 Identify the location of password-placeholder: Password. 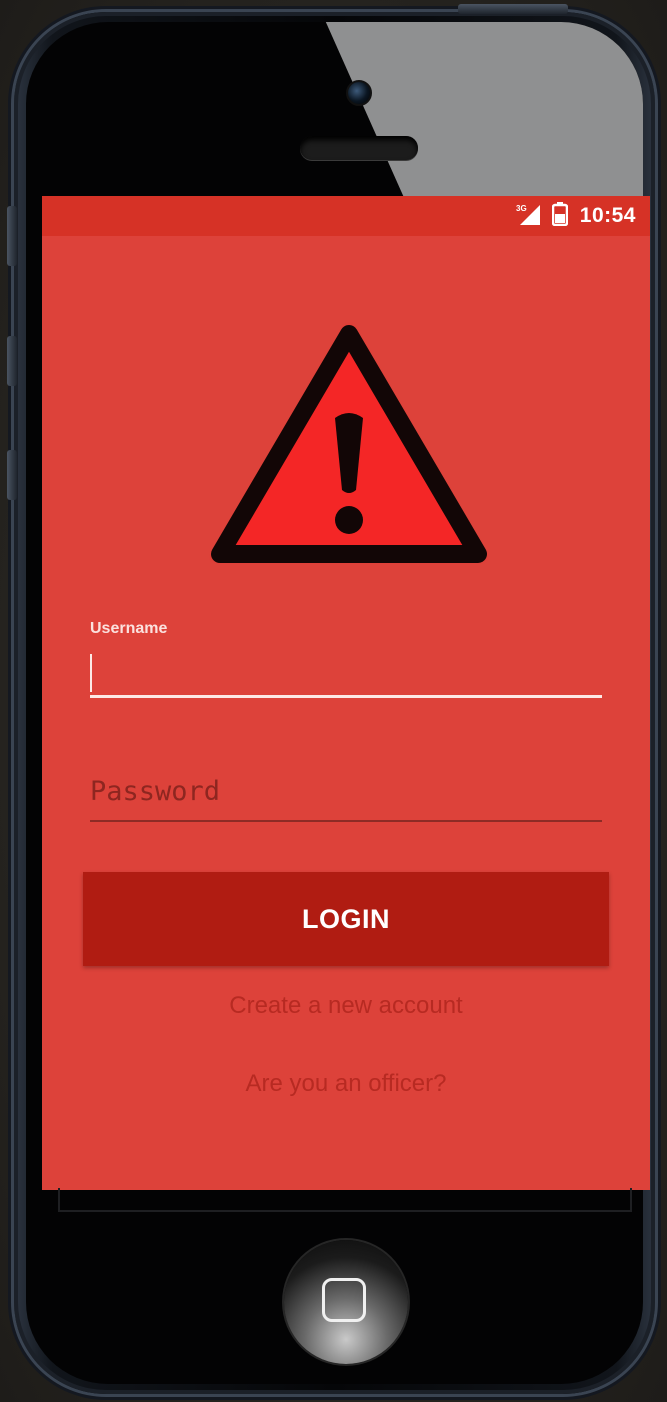
(155, 791).